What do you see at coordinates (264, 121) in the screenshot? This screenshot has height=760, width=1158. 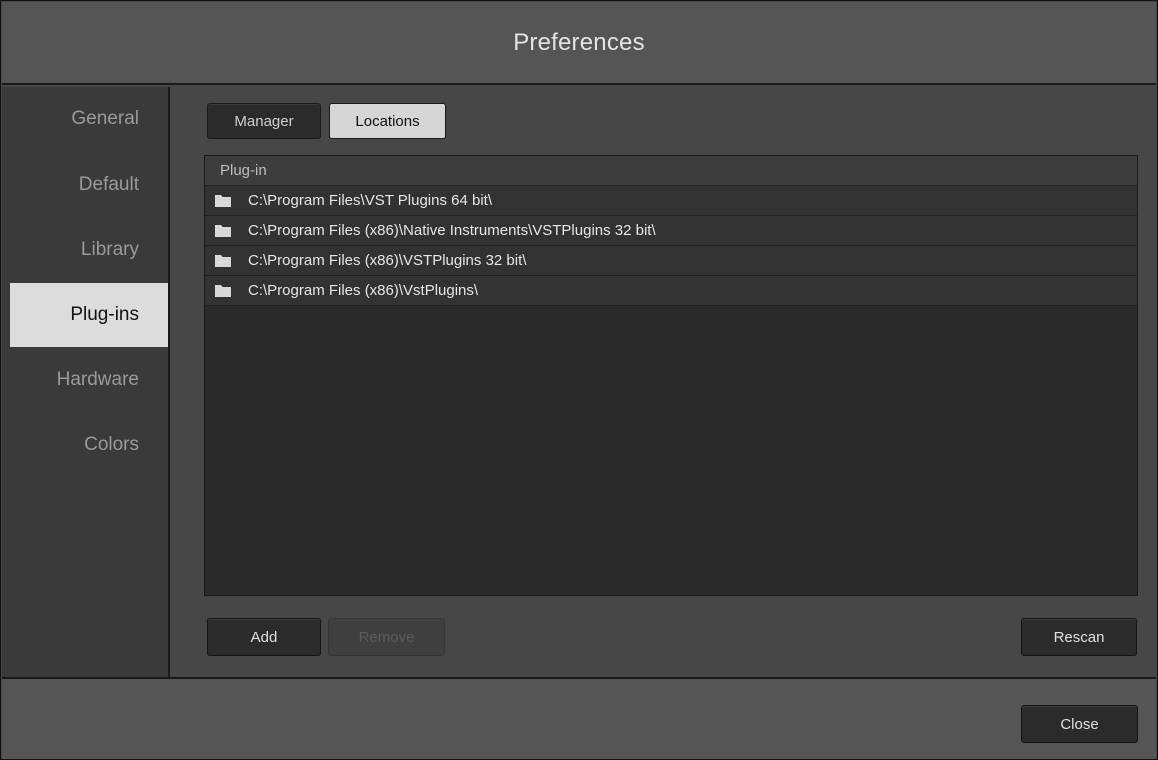 I see `tab-manager: Manager` at bounding box center [264, 121].